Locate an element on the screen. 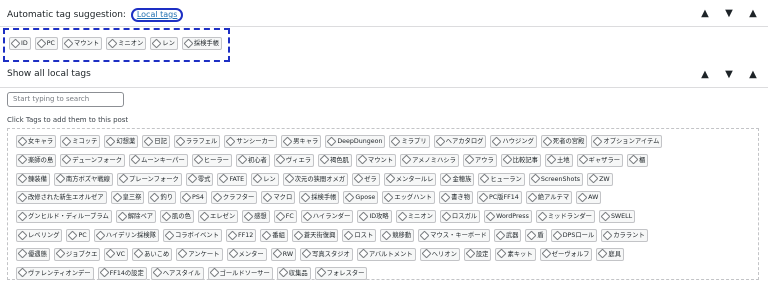  local-tag: エッグハント is located at coordinates (409, 198).